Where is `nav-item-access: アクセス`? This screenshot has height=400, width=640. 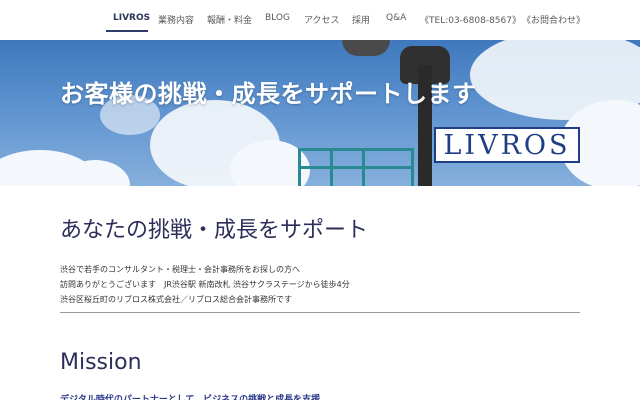
nav-item-access: アクセス is located at coordinates (322, 19).